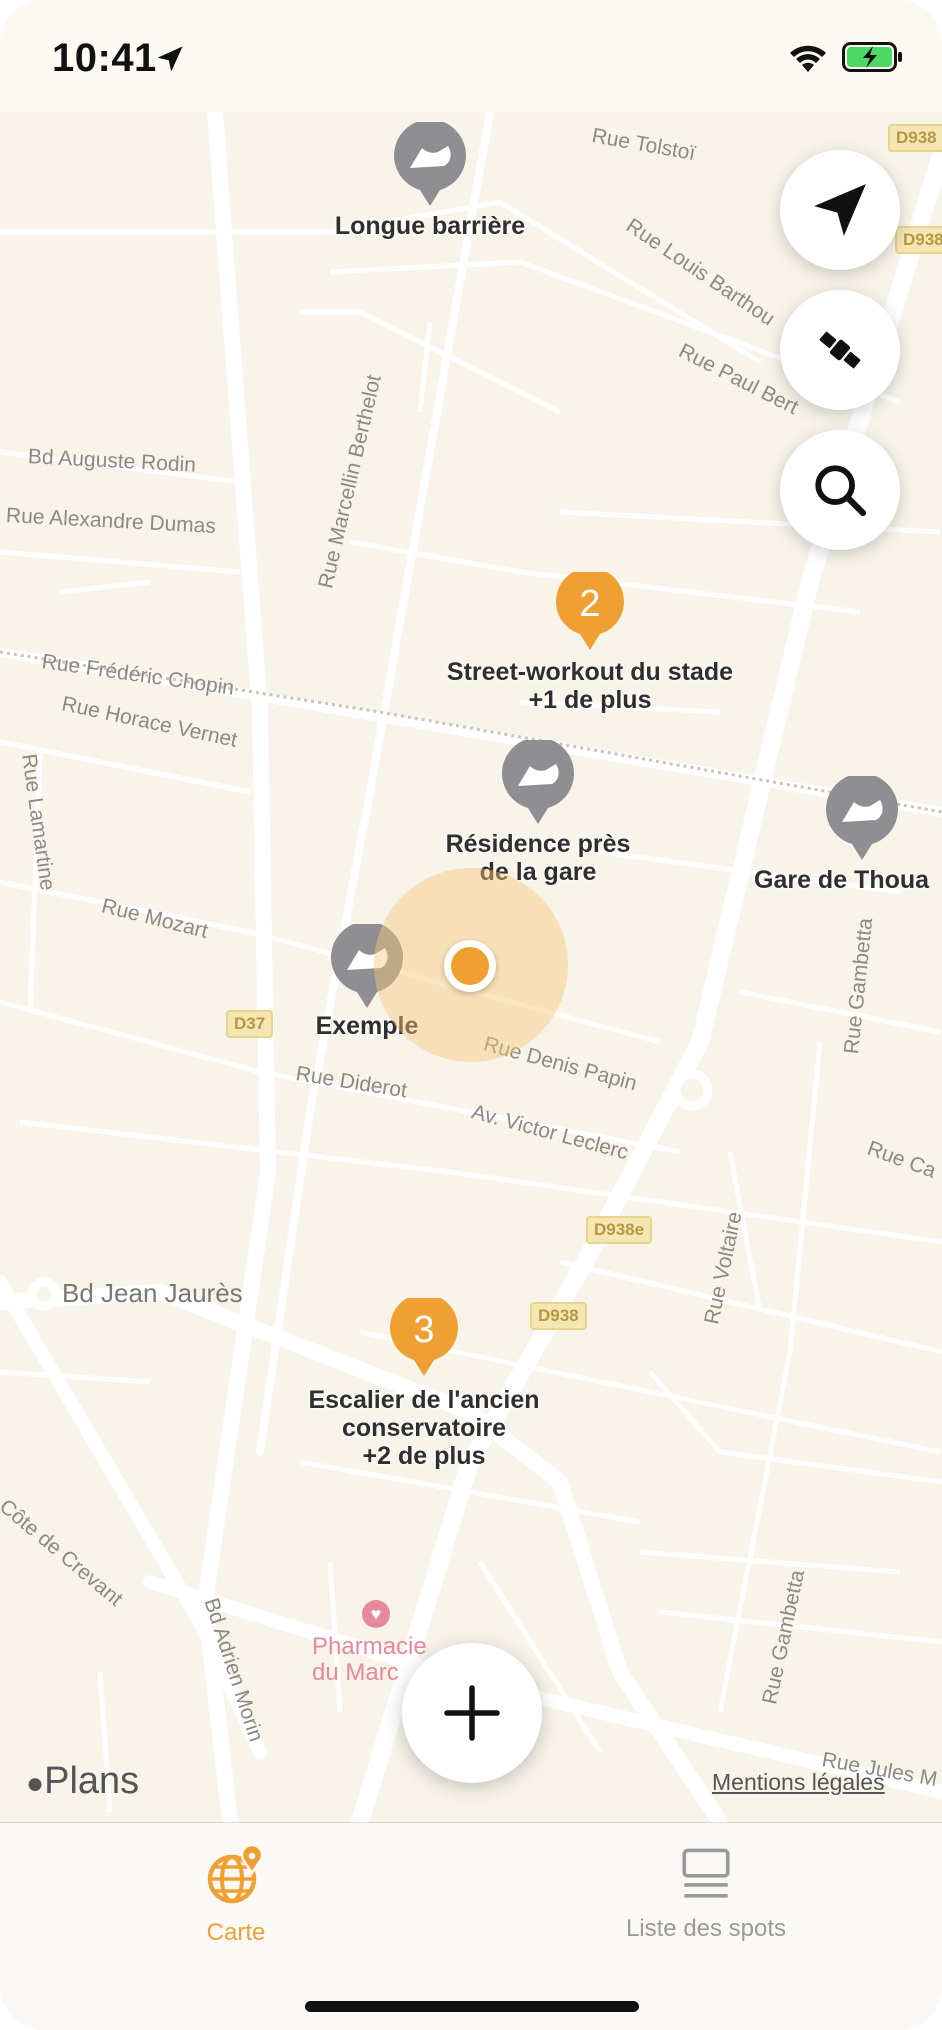 The image size is (942, 2030). I want to click on tab-bar: Carte Liste des spots, so click(471, 1926).